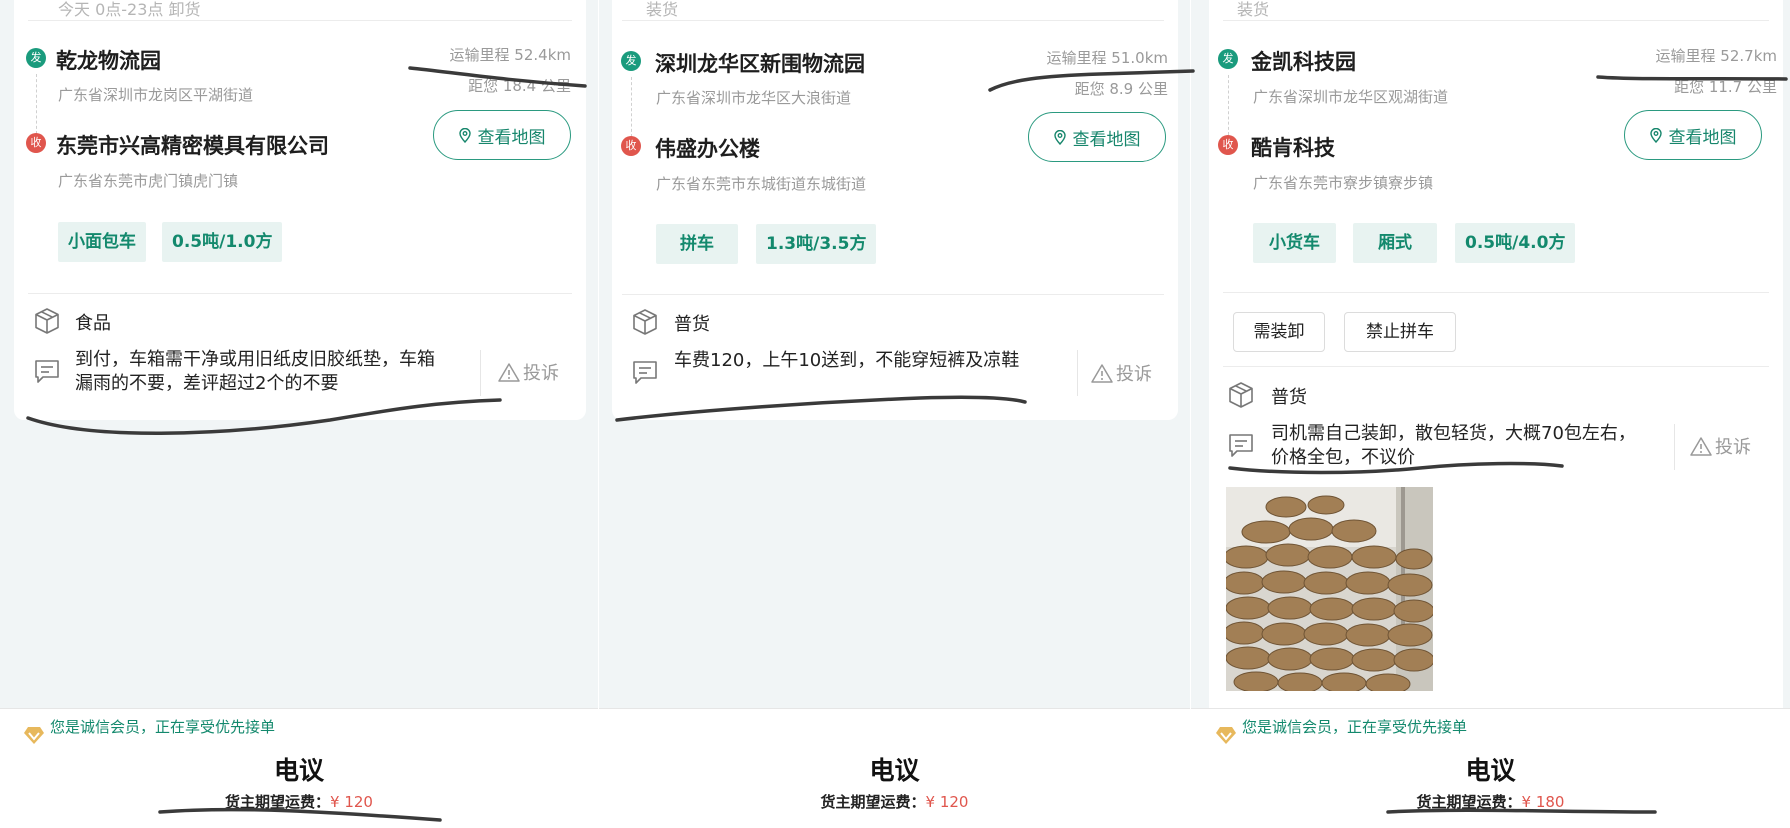 The width and height of the screenshot is (1790, 828). Describe the element at coordinates (816, 244) in the screenshot. I see `capacity-tag: 1.3吨/3.5方` at that location.